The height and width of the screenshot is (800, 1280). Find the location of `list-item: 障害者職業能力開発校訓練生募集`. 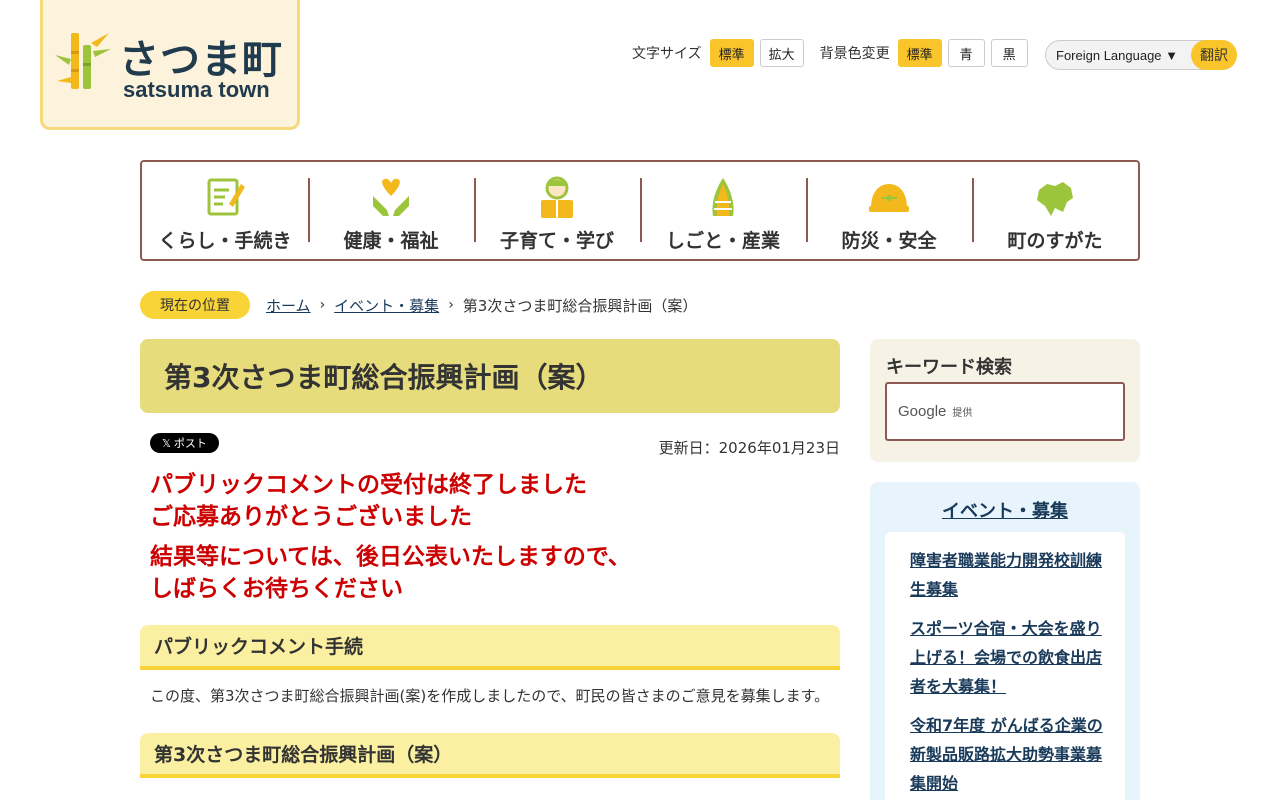

list-item: 障害者職業能力開発校訓練生募集 is located at coordinates (1009, 575).